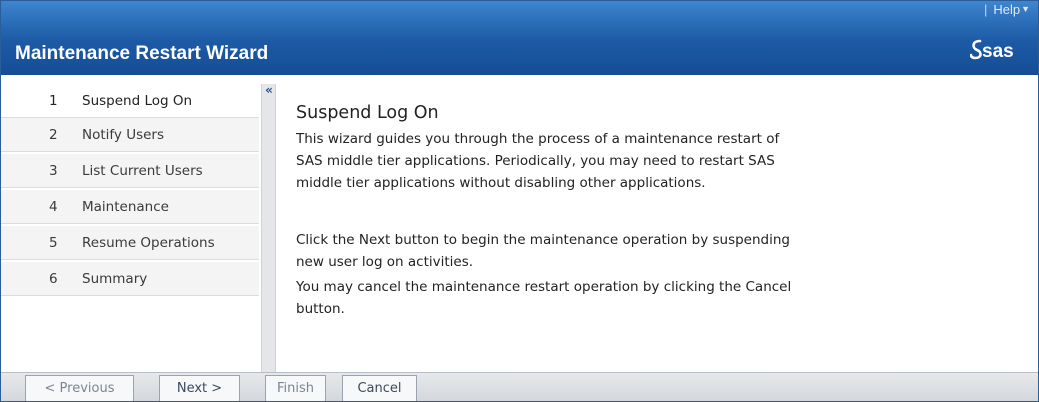 Image resolution: width=1039 pixels, height=402 pixels. I want to click on step-label: Suspend Log On, so click(137, 101).